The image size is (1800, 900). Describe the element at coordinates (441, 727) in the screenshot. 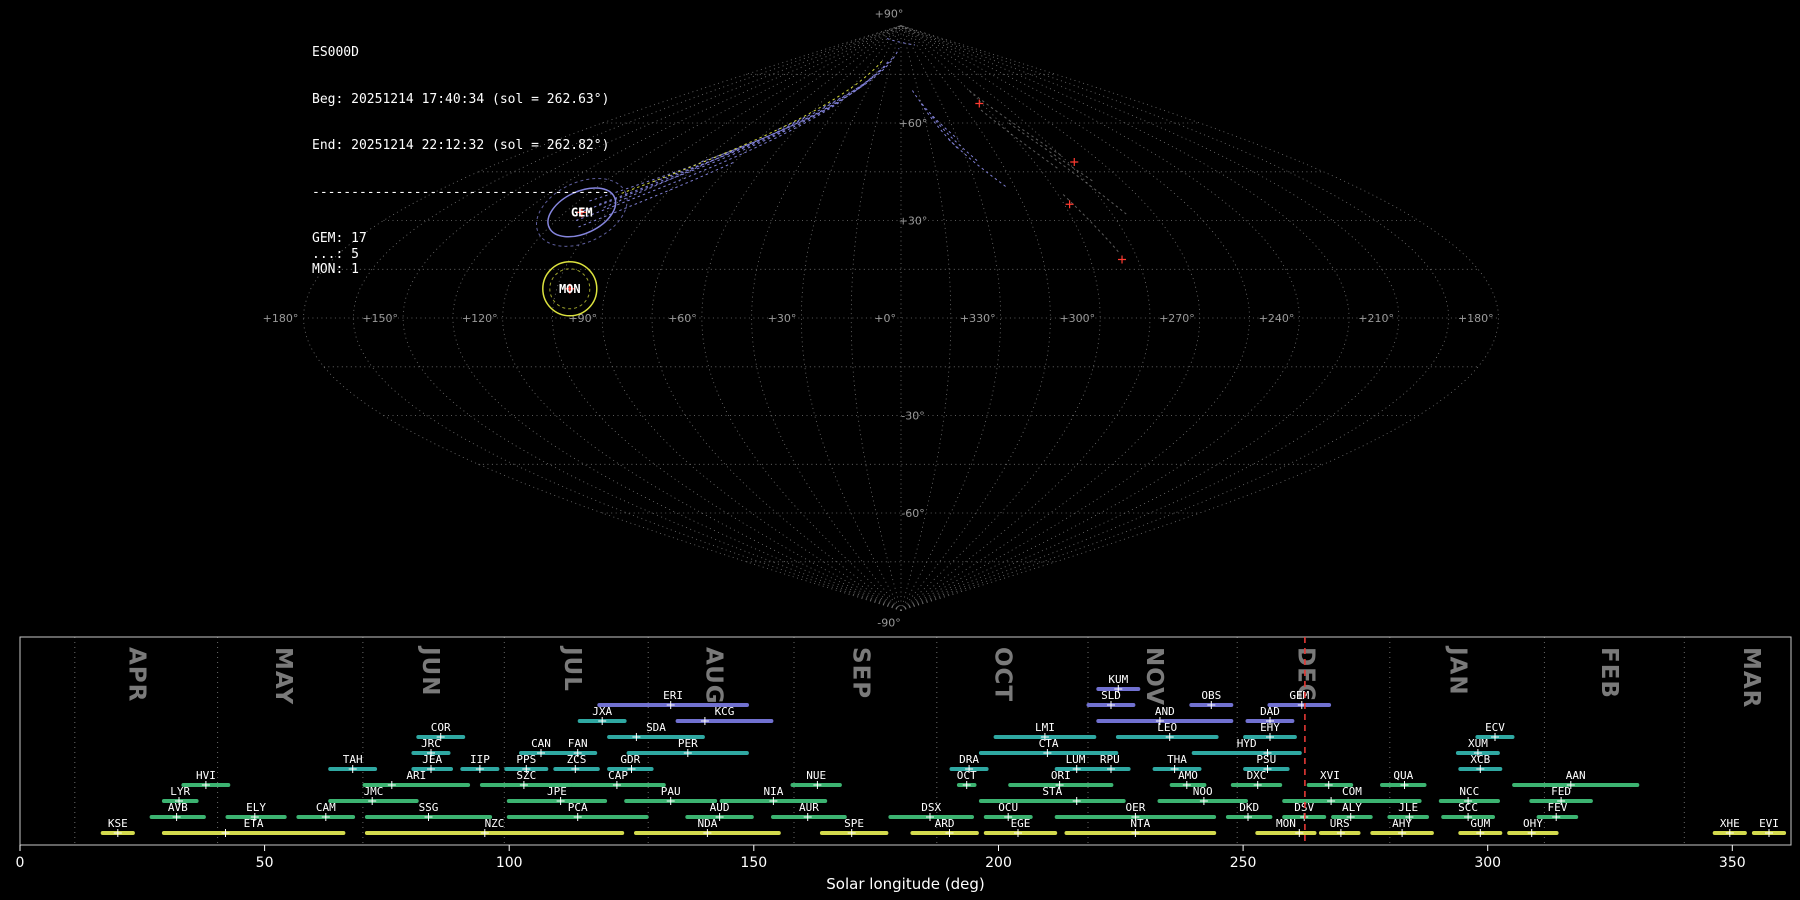

I see `shower-label-cor: COR` at that location.